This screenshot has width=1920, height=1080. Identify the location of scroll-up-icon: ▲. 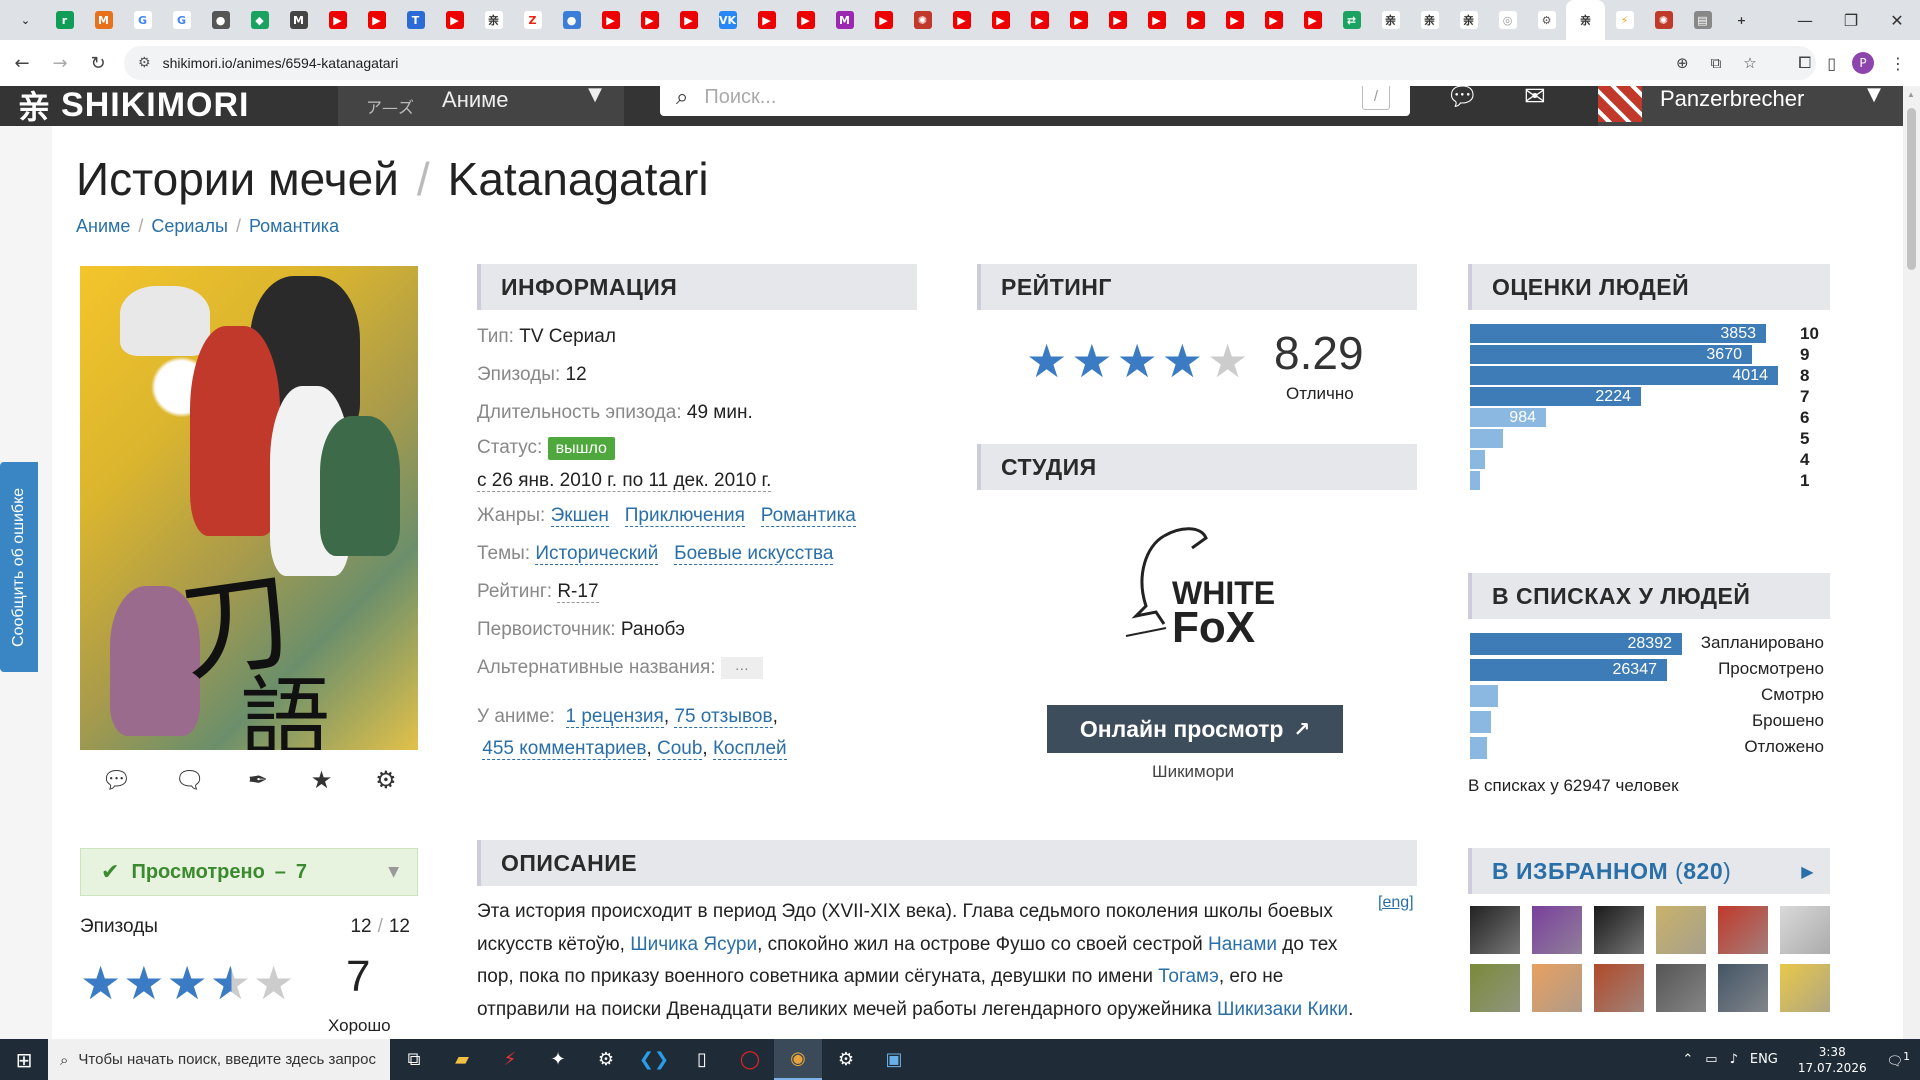
(1911, 94).